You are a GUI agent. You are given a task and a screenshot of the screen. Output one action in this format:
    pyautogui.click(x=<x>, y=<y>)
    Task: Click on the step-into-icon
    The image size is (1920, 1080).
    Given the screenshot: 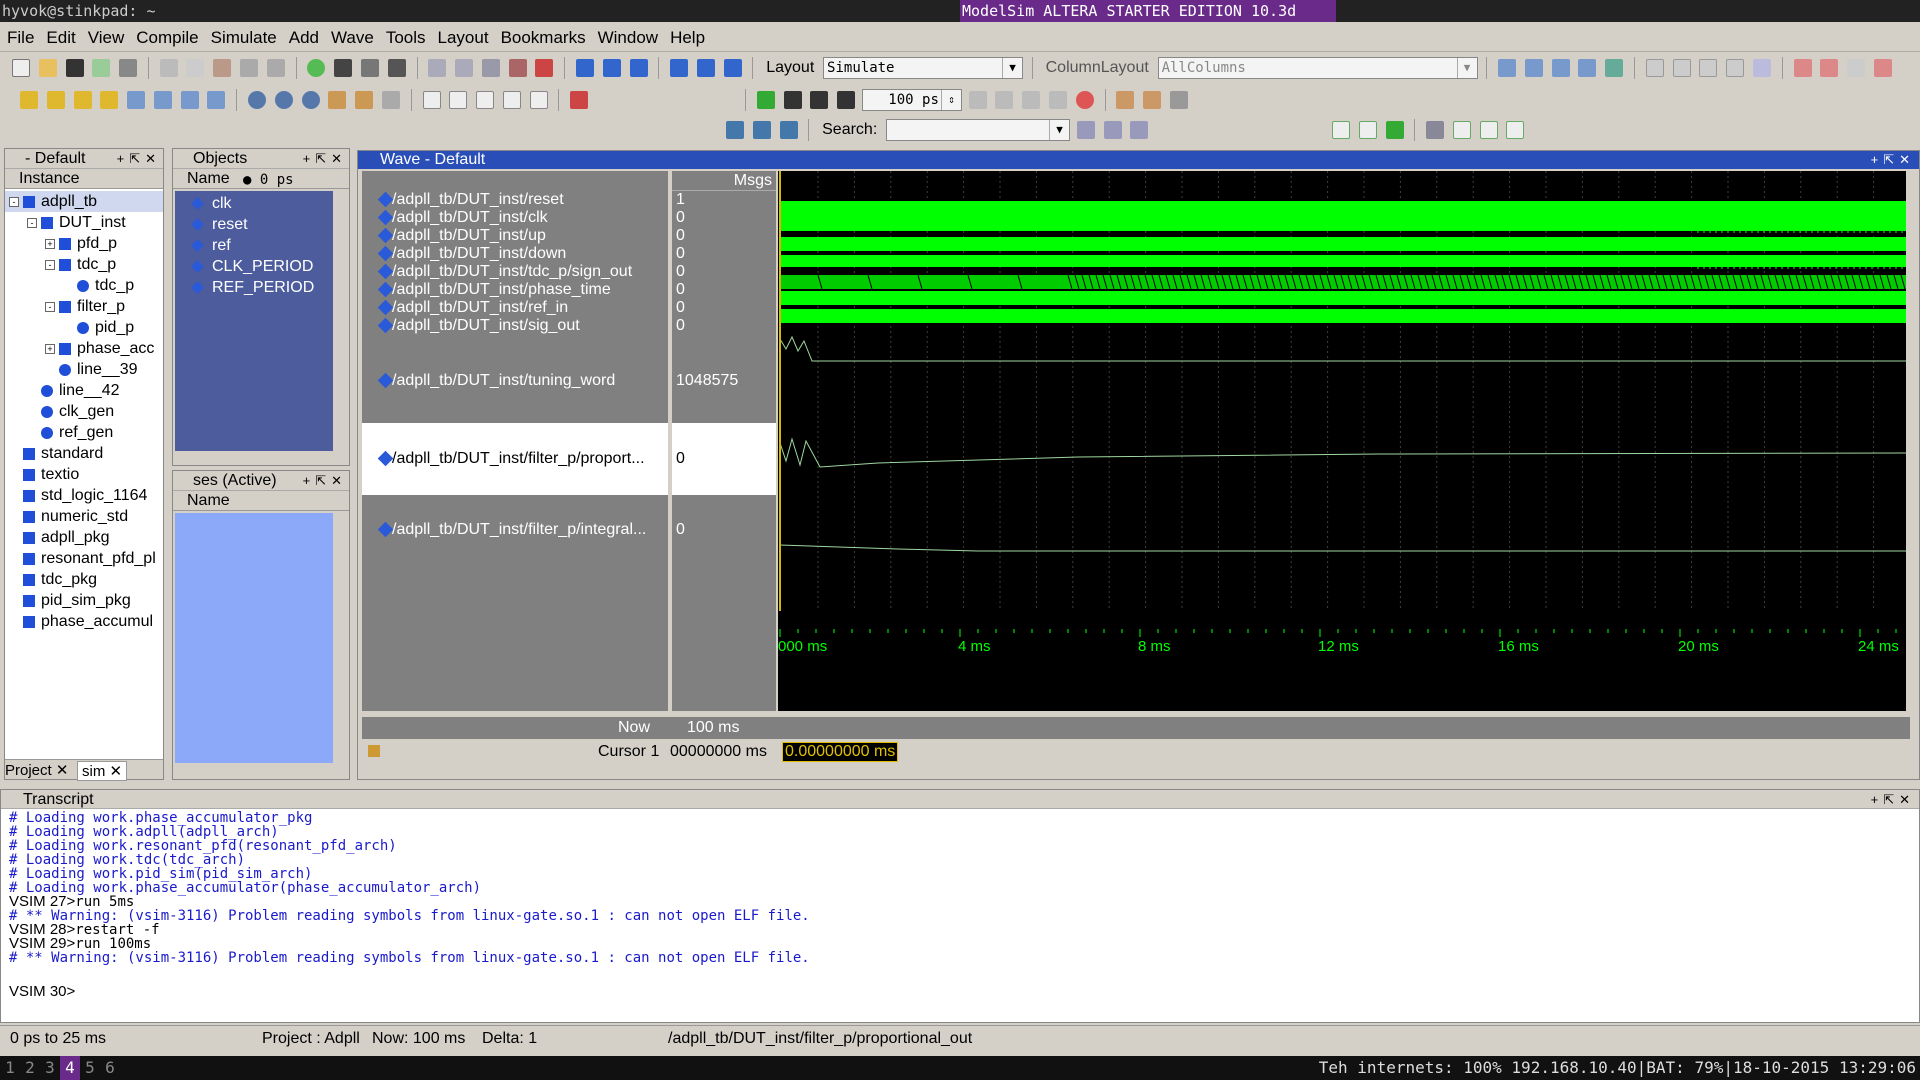 What is the action you would take?
    pyautogui.click(x=584, y=68)
    